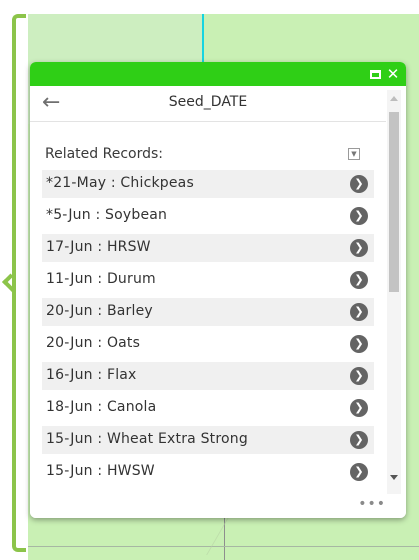 This screenshot has width=419, height=560. What do you see at coordinates (218, 506) in the screenshot?
I see `popup-footer: •••` at bounding box center [218, 506].